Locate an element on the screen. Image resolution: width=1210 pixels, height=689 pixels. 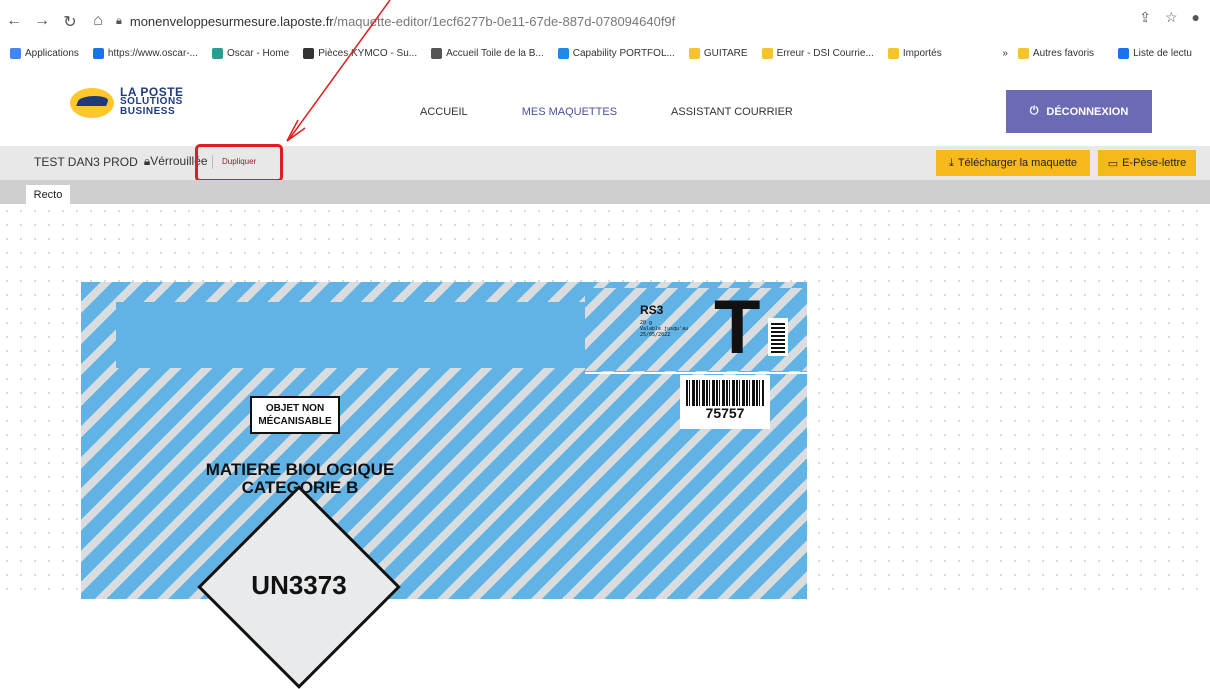
datamatrix-code is located at coordinates (778, 337).